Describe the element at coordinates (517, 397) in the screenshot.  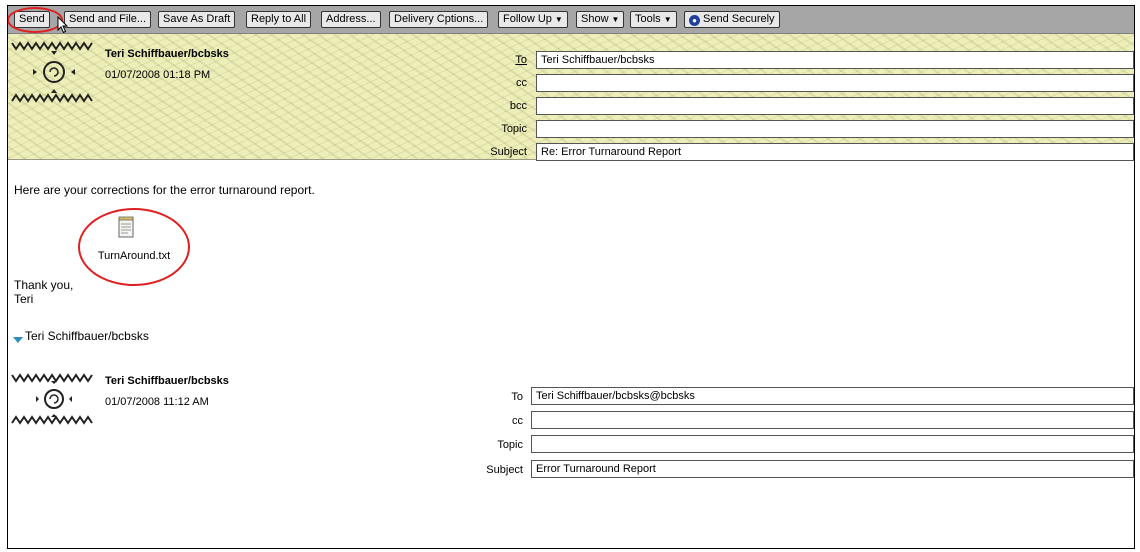
I see `original-to-label: To` at that location.